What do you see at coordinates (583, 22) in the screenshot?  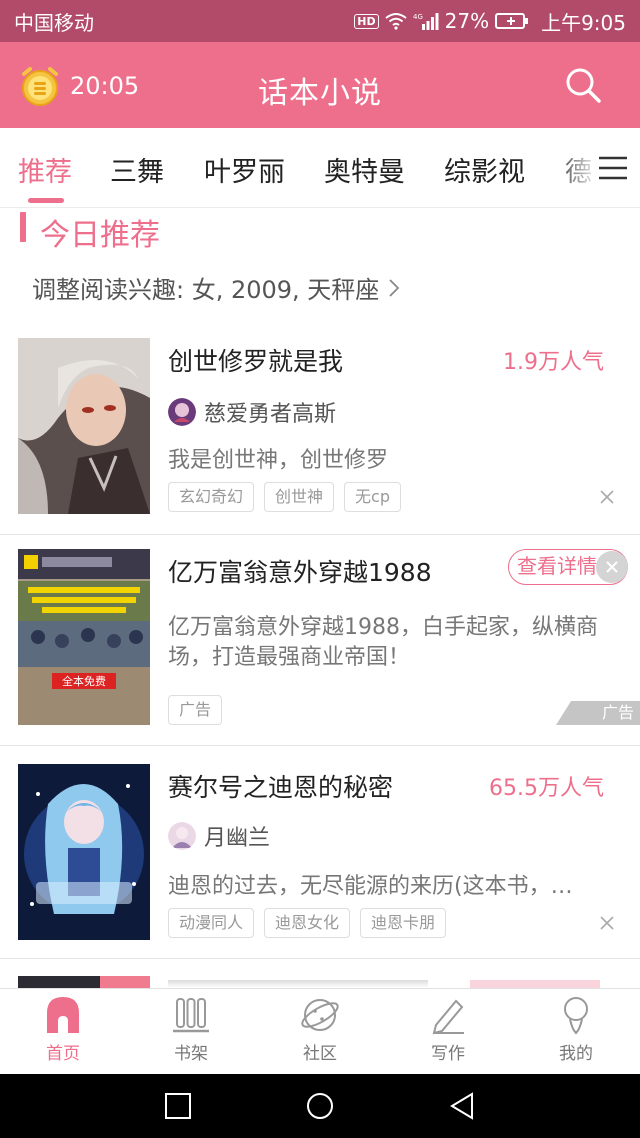 I see `clock: 上午9:05` at bounding box center [583, 22].